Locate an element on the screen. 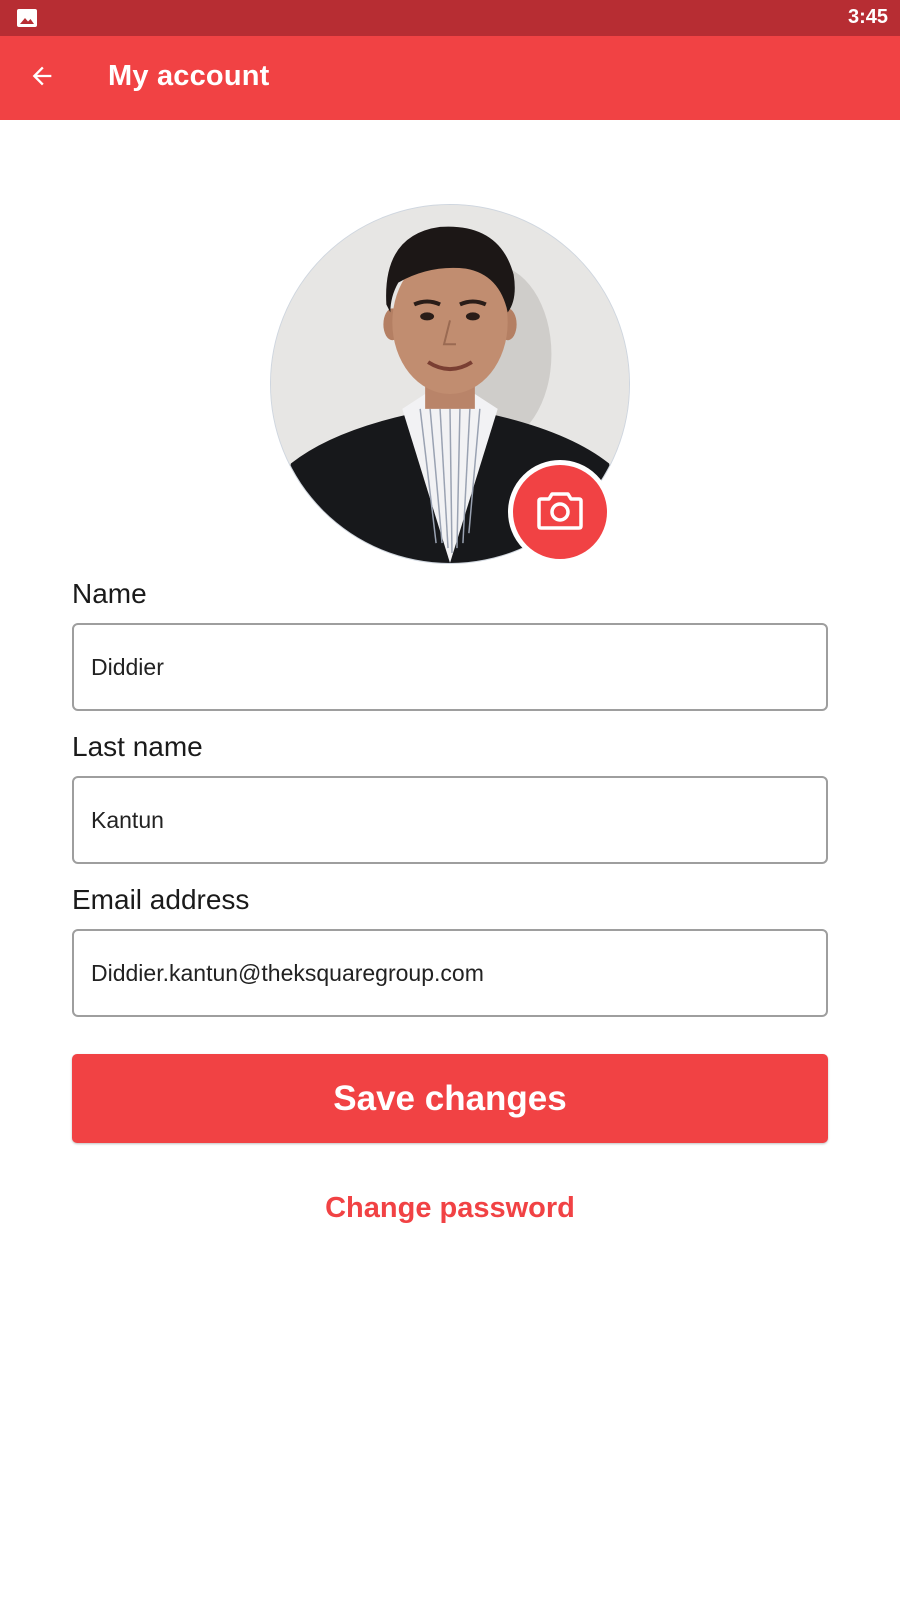 The width and height of the screenshot is (900, 1600). email-field is located at coordinates (450, 973).